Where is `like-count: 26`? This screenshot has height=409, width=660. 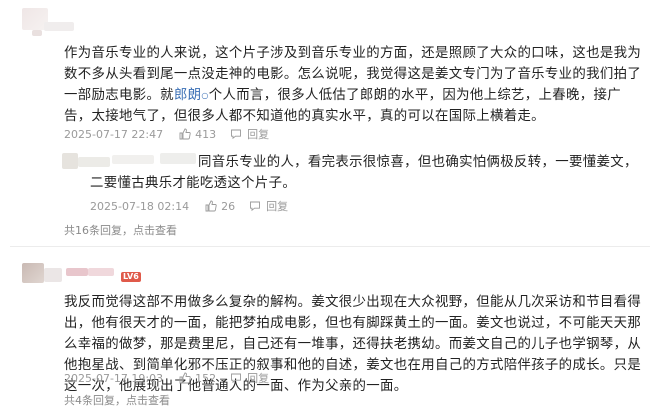 like-count: 26 is located at coordinates (228, 206).